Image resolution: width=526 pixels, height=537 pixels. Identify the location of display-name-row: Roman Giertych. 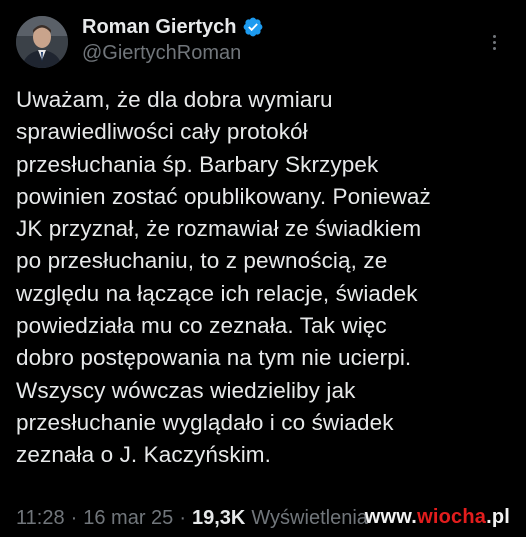
(173, 27).